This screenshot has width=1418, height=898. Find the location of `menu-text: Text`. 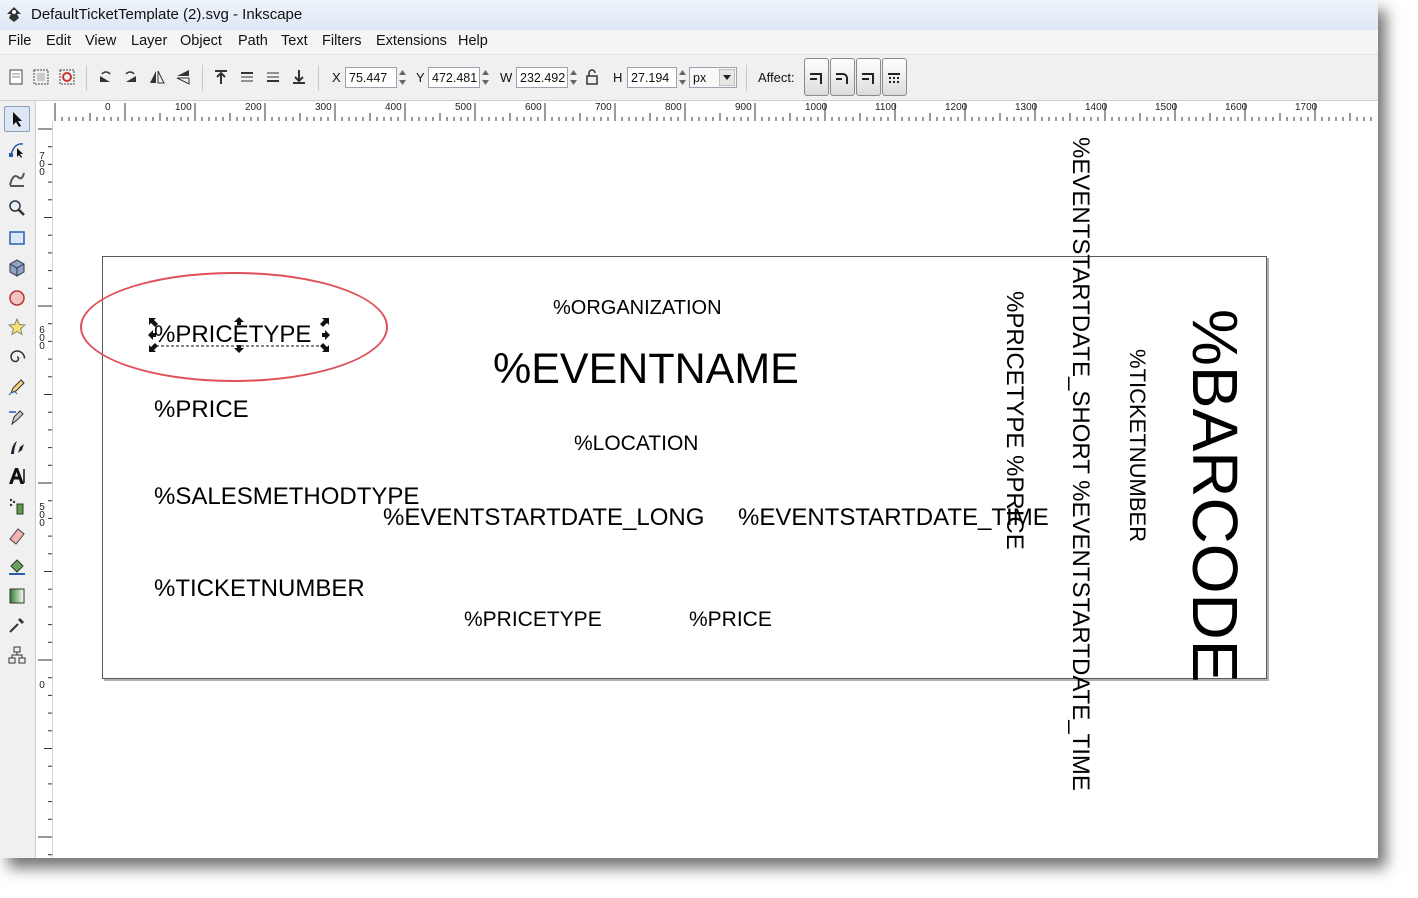

menu-text: Text is located at coordinates (294, 41).